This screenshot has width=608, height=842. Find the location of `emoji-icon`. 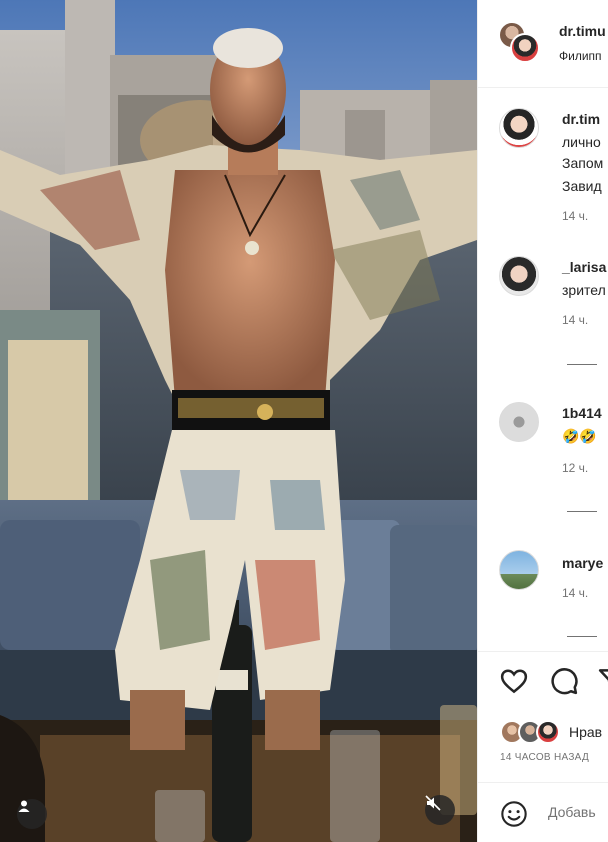

emoji-icon is located at coordinates (514, 814).